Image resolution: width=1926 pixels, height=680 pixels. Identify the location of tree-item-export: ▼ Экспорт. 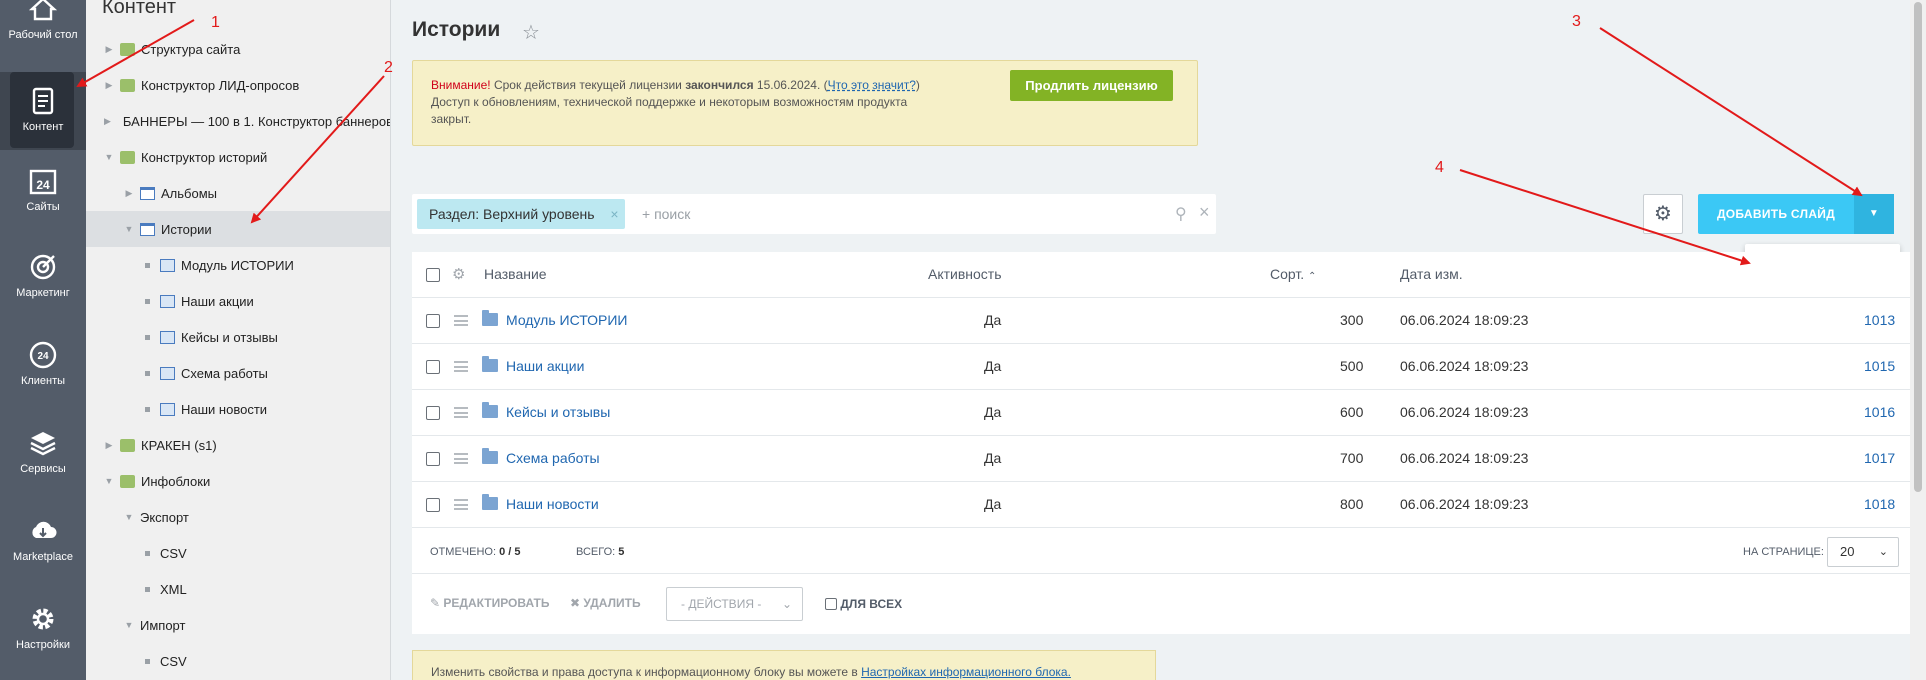
(238, 517).